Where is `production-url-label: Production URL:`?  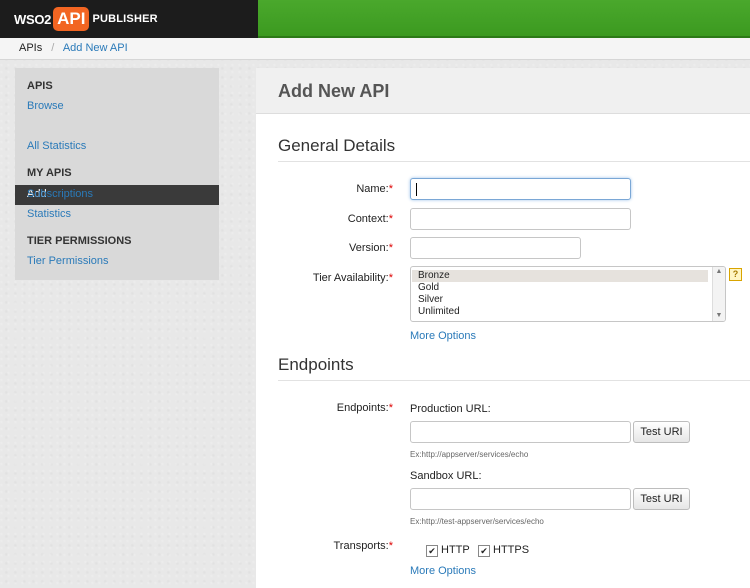
production-url-label: Production URL: is located at coordinates (450, 409).